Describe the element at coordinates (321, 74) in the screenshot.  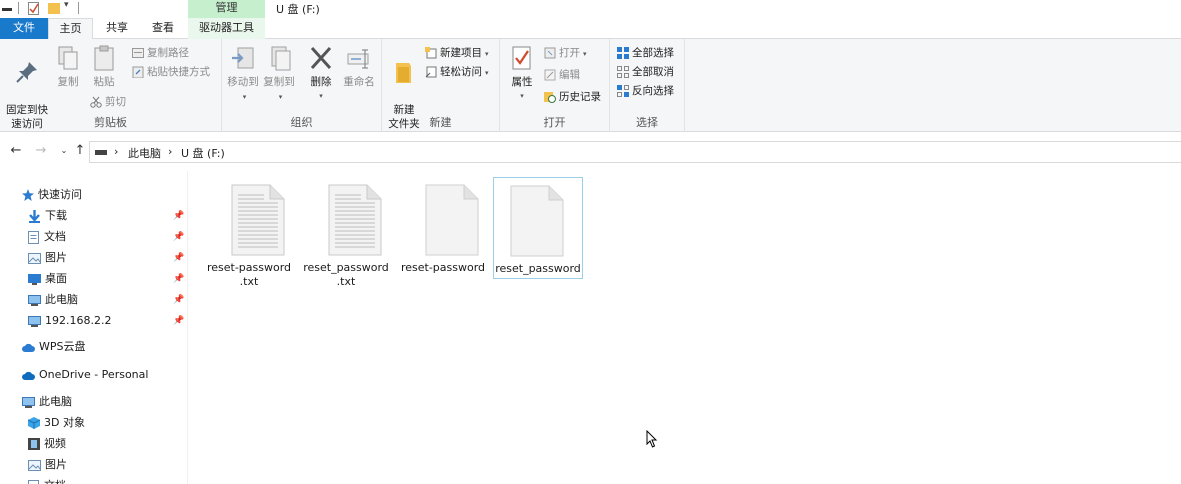
I see `delete-button: 删除 ▾` at that location.